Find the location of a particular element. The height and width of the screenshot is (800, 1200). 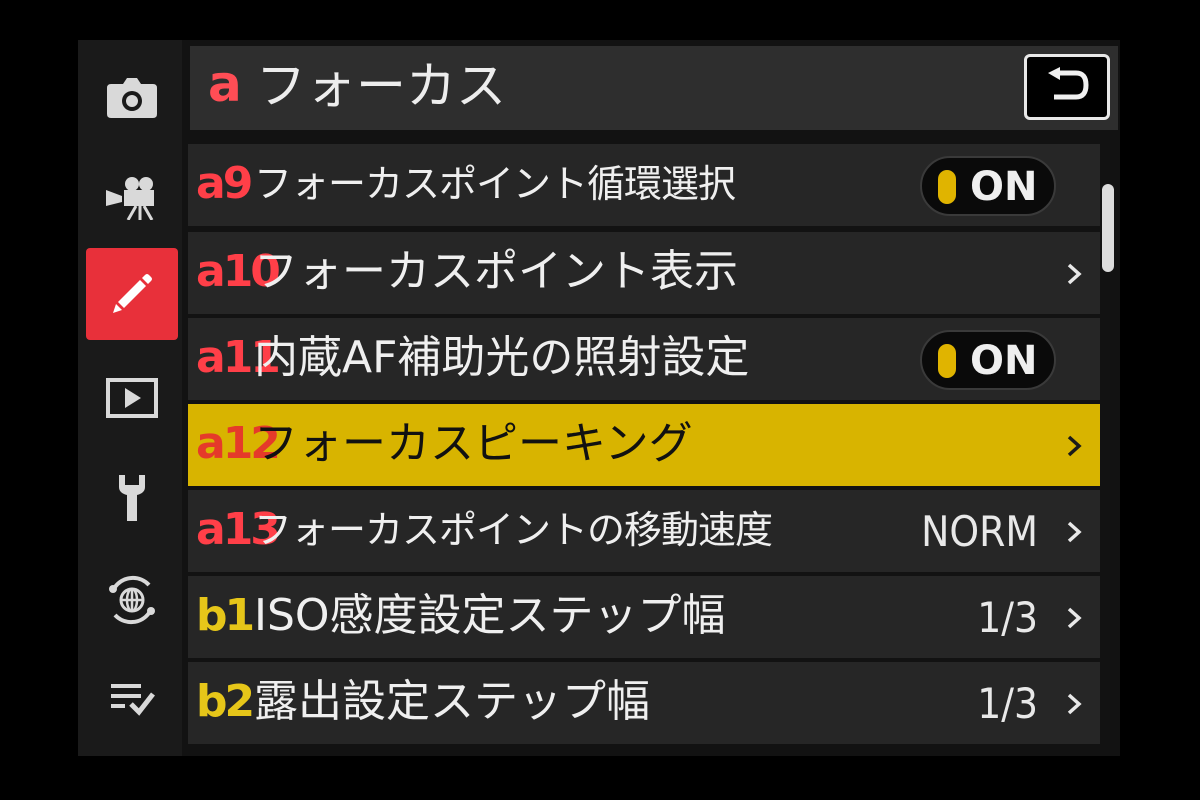

page-title: フォーカス is located at coordinates (381, 86).